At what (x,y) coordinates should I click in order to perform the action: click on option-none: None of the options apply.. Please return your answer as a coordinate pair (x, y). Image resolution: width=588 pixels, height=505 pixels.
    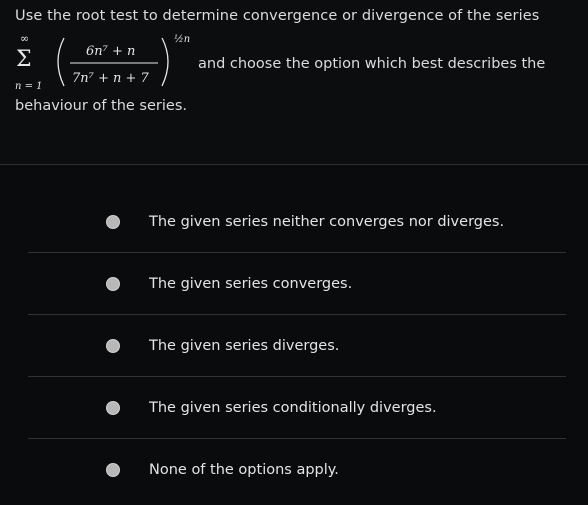
    Looking at the image, I should click on (297, 469).